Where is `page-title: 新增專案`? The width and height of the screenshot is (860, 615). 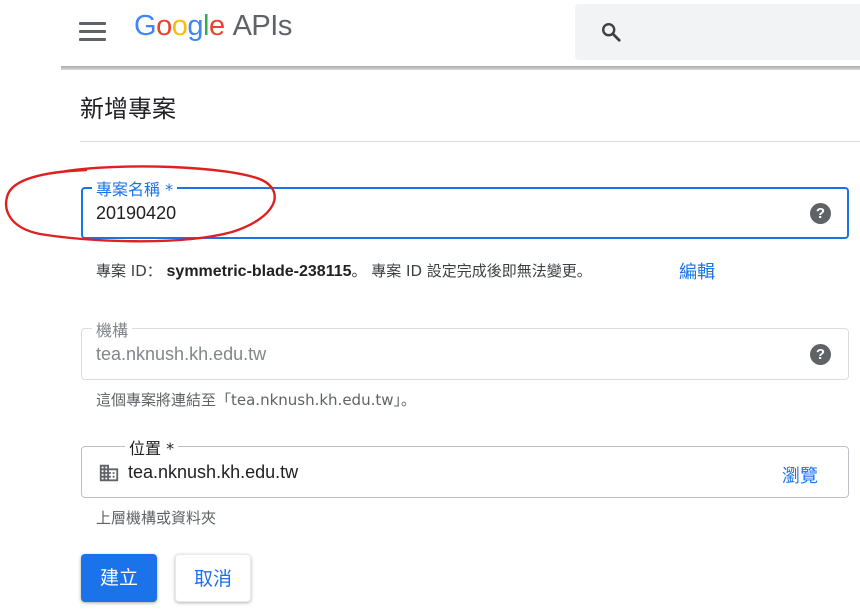 page-title: 新增專案 is located at coordinates (128, 109).